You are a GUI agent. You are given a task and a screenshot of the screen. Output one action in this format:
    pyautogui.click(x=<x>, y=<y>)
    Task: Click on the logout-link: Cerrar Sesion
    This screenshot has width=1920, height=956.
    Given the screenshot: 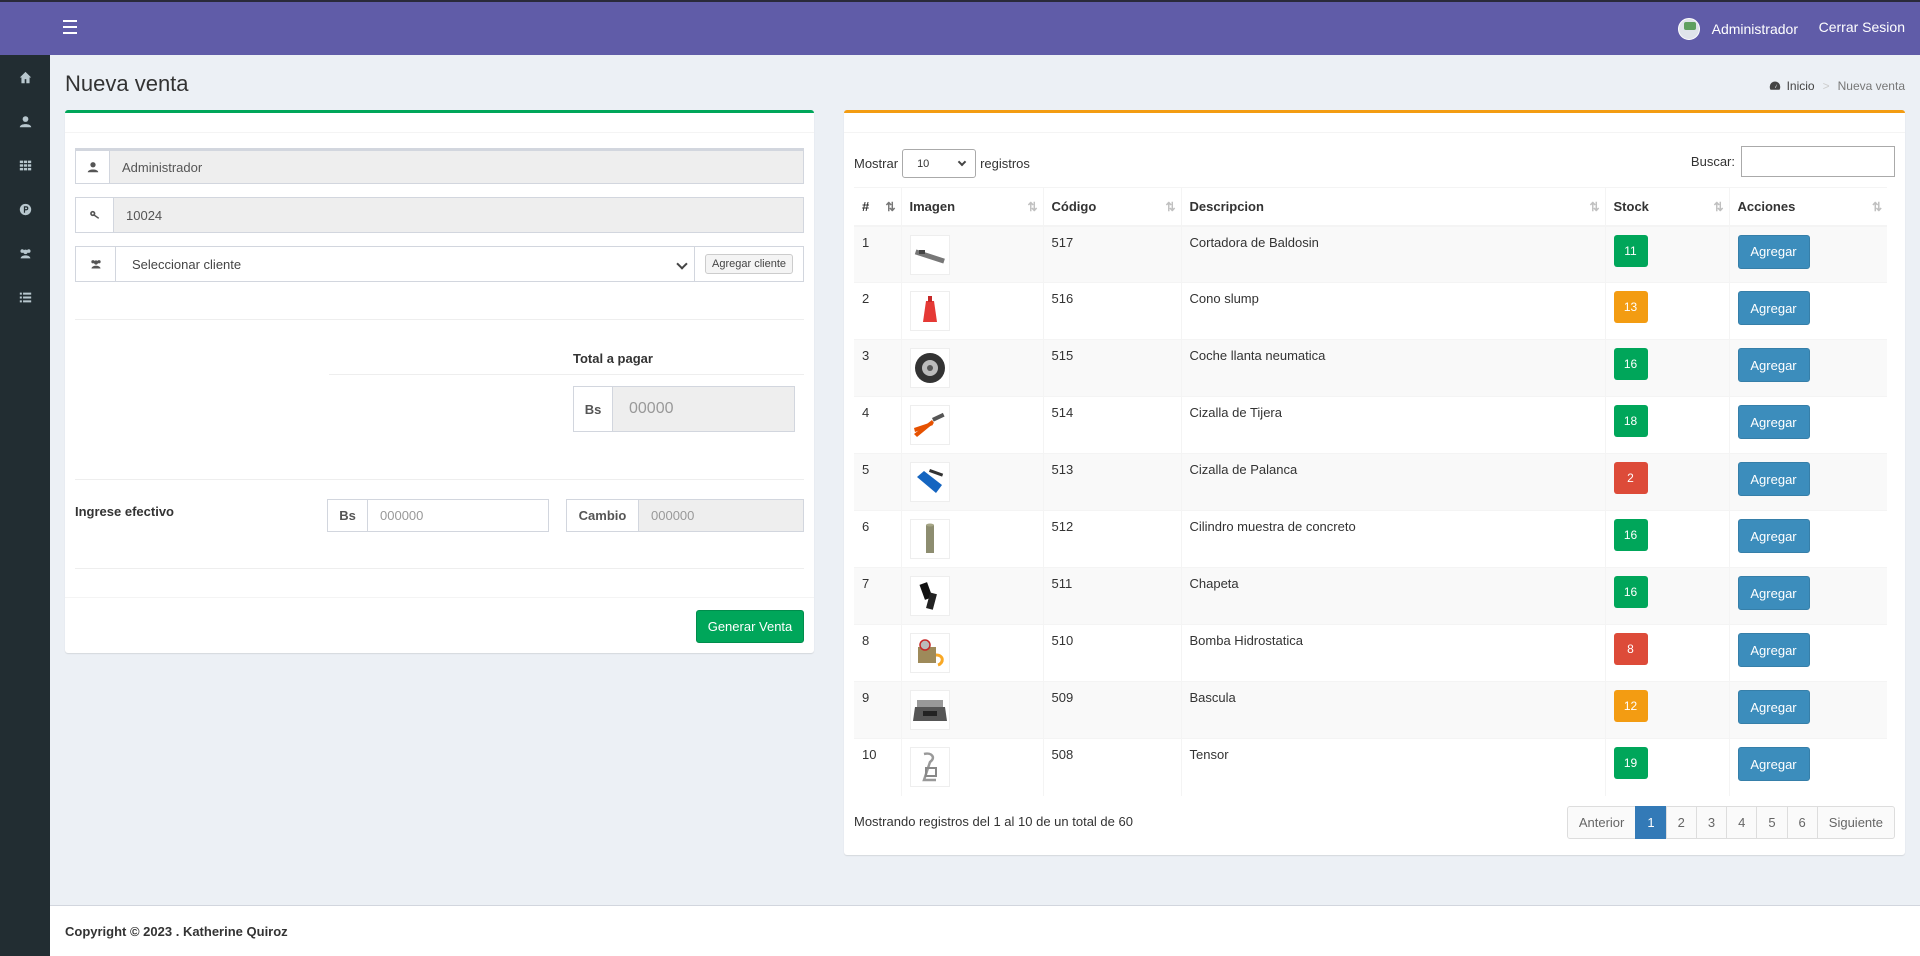 What is the action you would take?
    pyautogui.click(x=1862, y=27)
    